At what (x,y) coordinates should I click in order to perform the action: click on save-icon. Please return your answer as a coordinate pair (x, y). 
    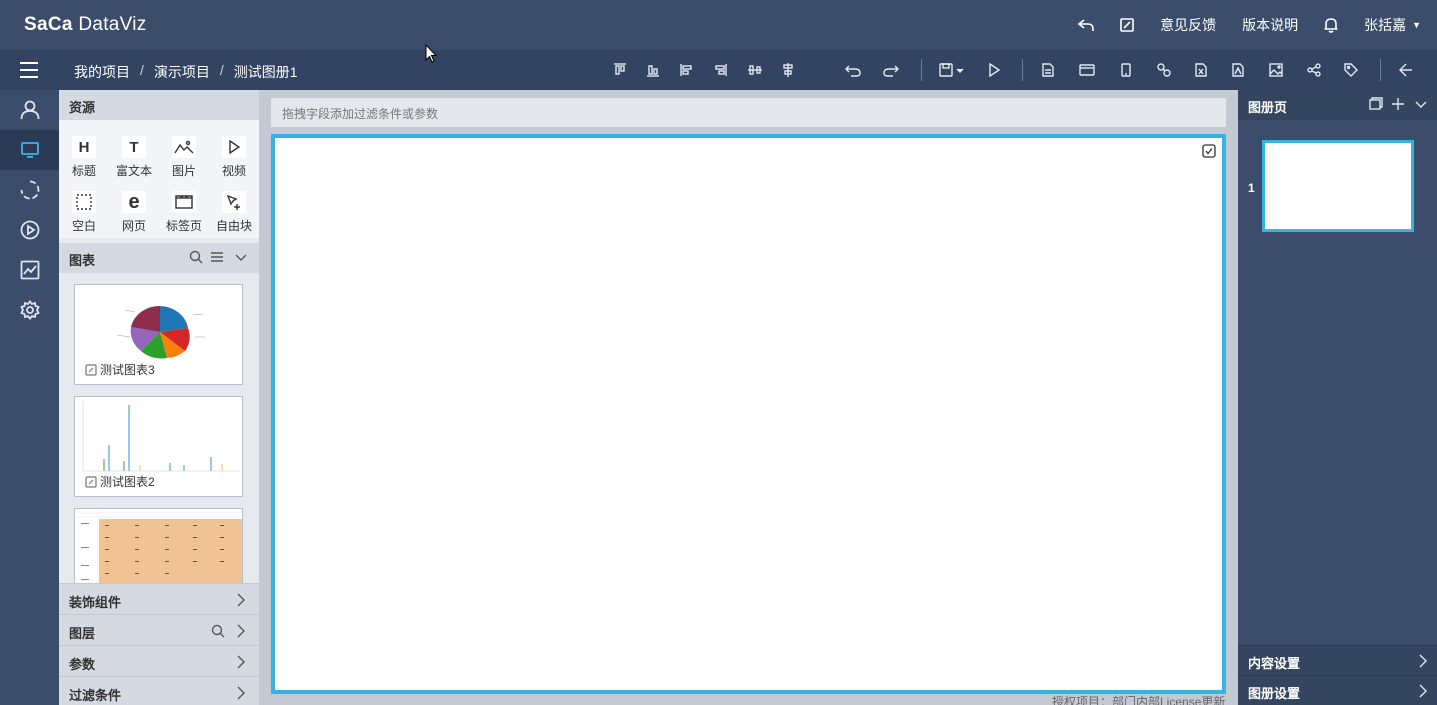
    Looking at the image, I should click on (952, 70).